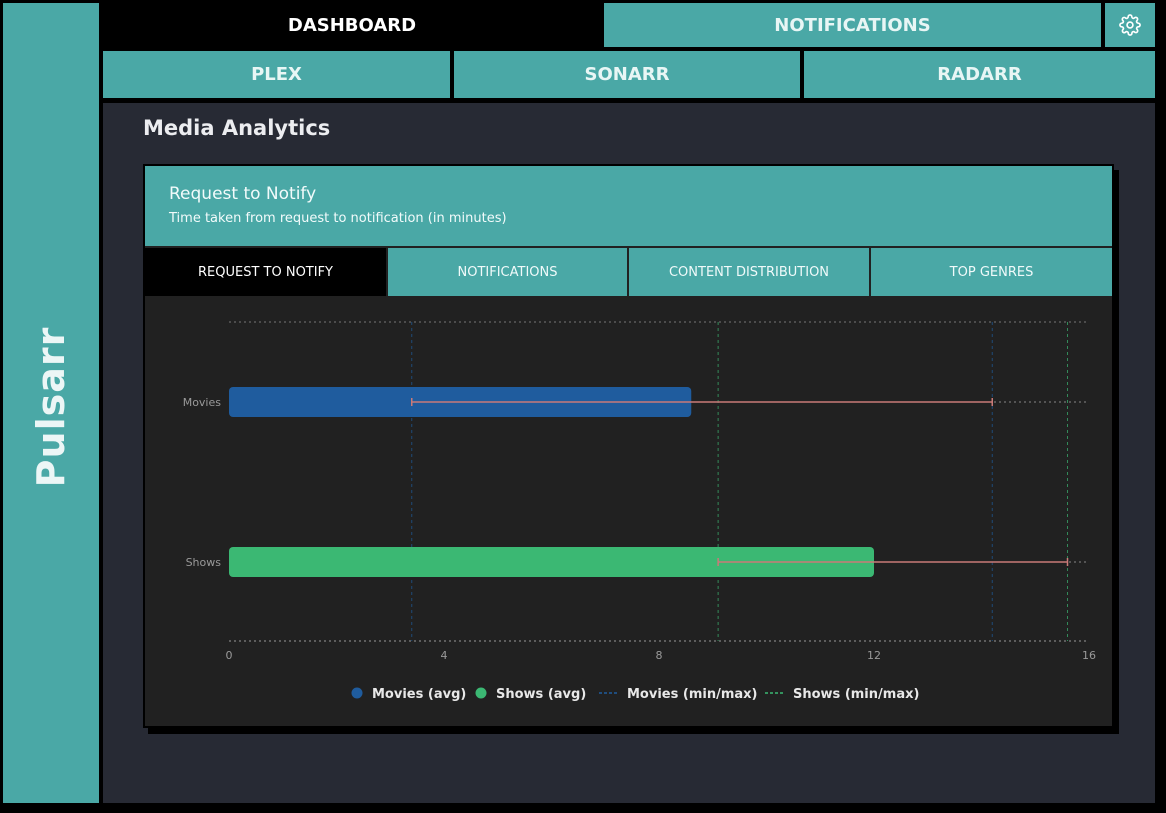  I want to click on card-title: Request to Notify, so click(243, 194).